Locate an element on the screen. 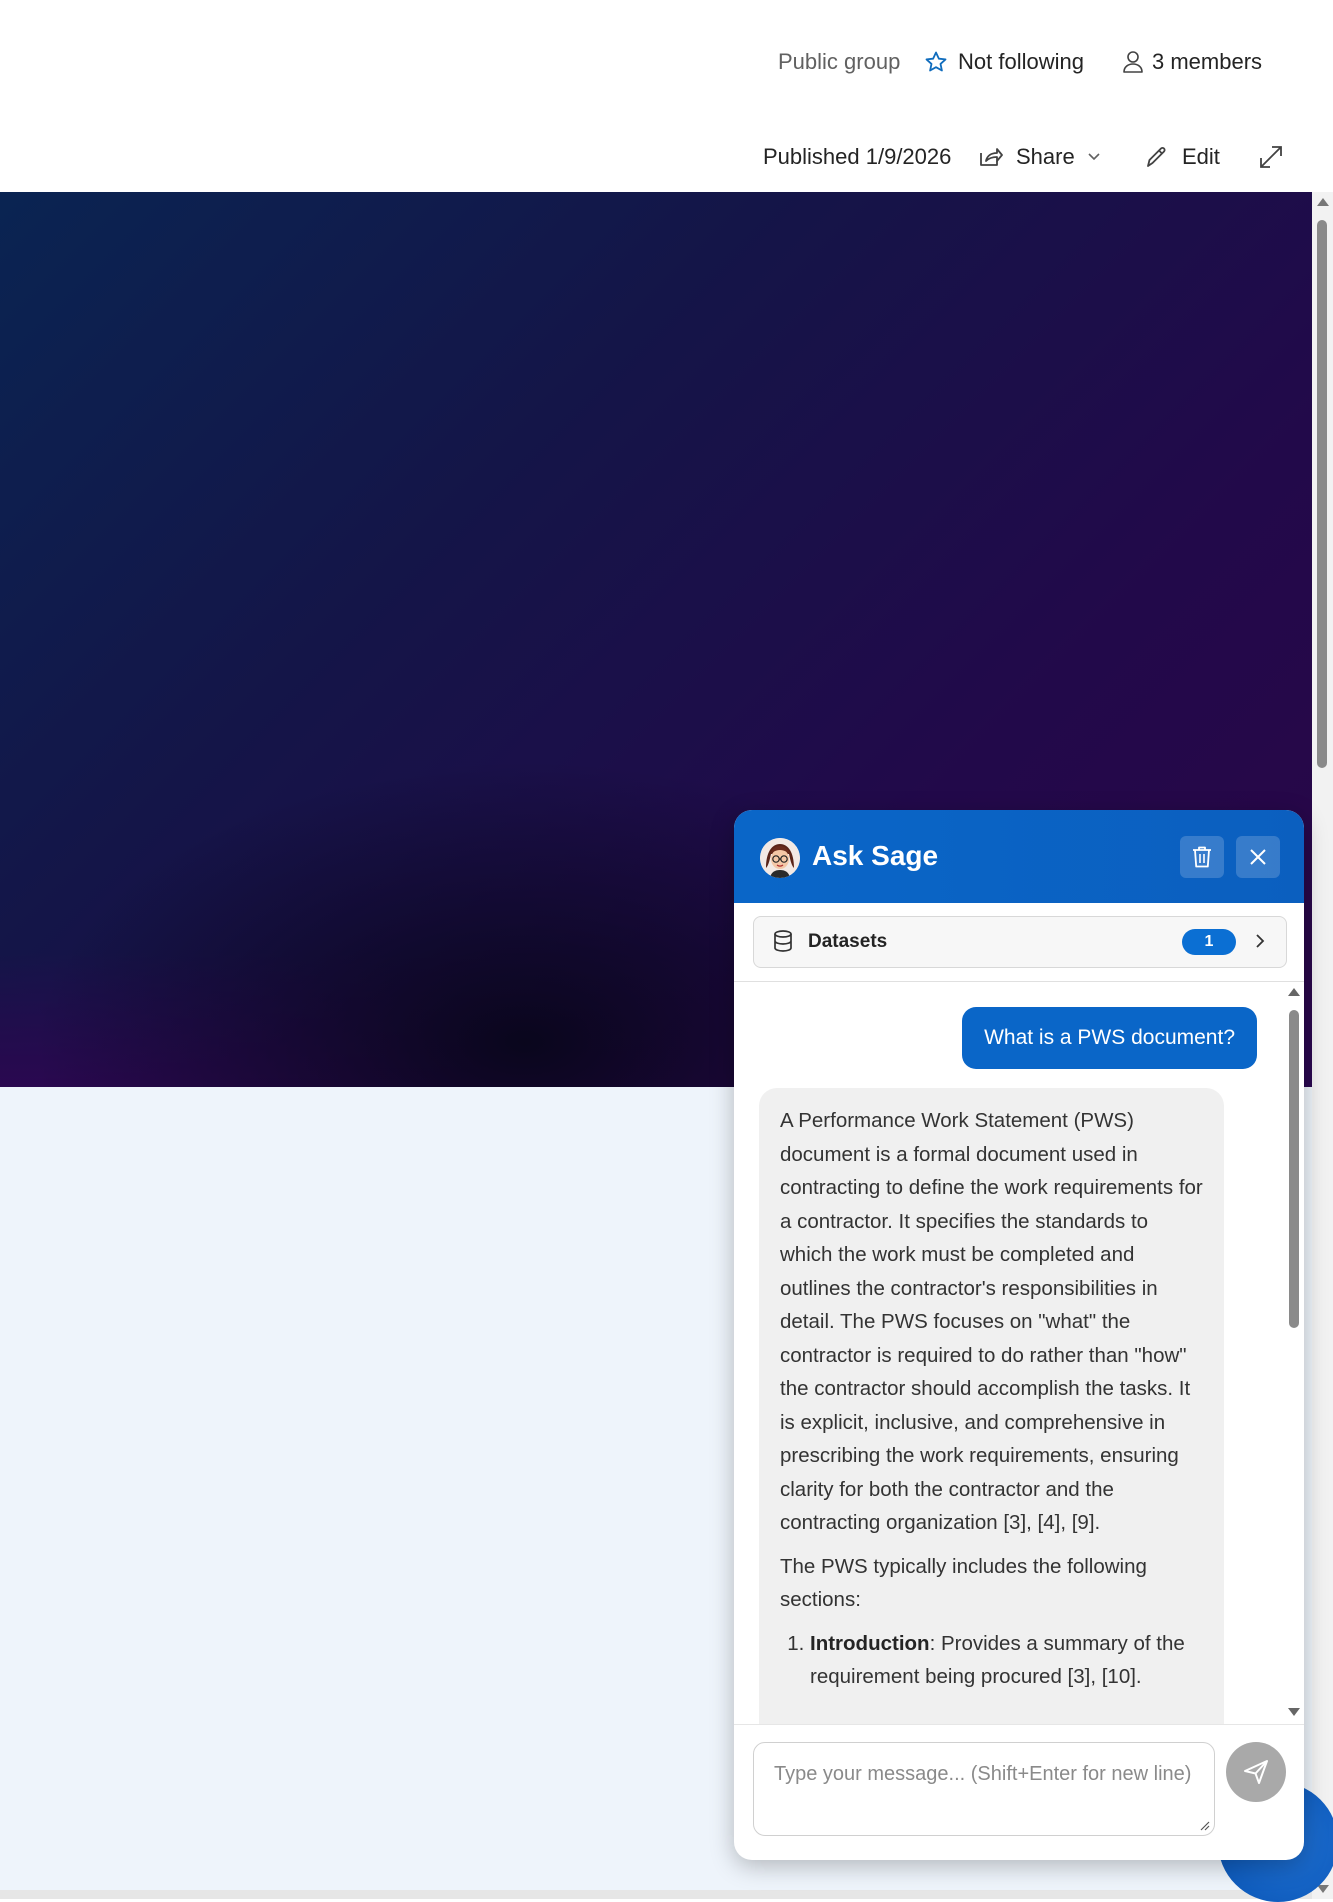  chat-header: Ask Sage is located at coordinates (1019, 856).